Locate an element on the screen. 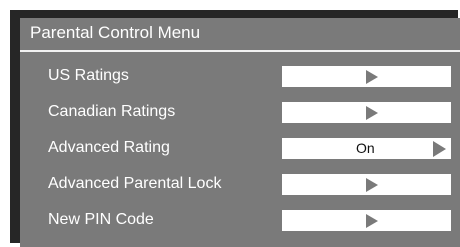  menu-item-label: Canadian Ratings is located at coordinates (112, 111).